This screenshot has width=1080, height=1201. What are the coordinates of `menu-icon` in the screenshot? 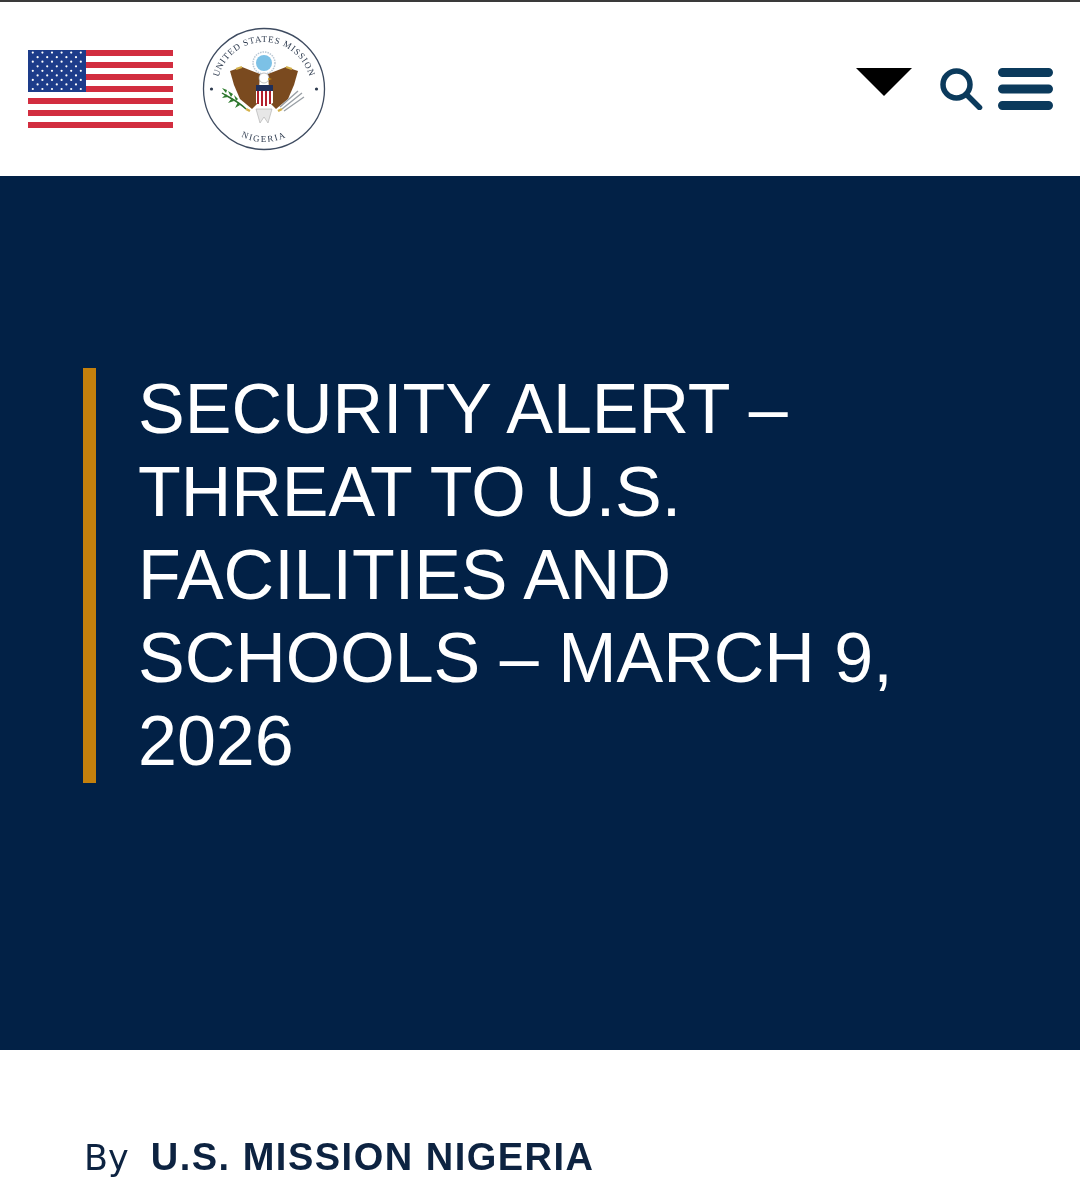 It's located at (1025, 89).